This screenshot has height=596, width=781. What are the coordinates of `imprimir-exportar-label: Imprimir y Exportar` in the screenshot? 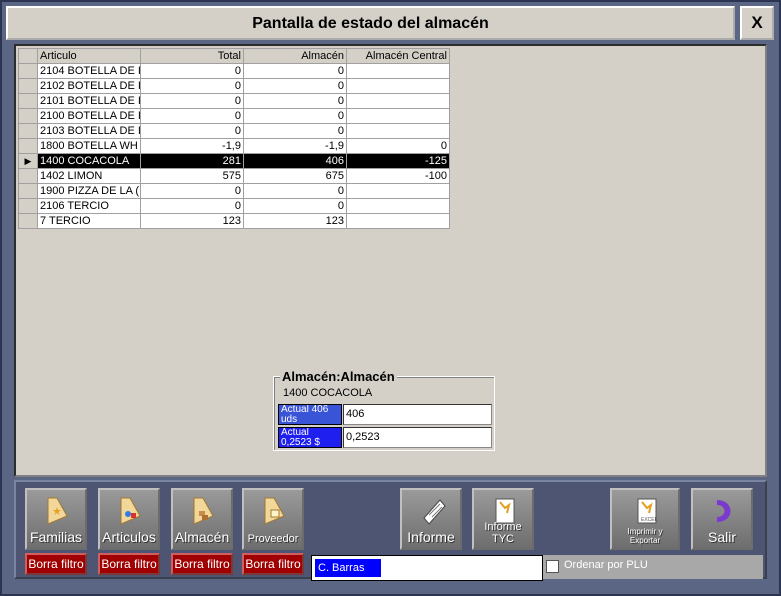 It's located at (645, 536).